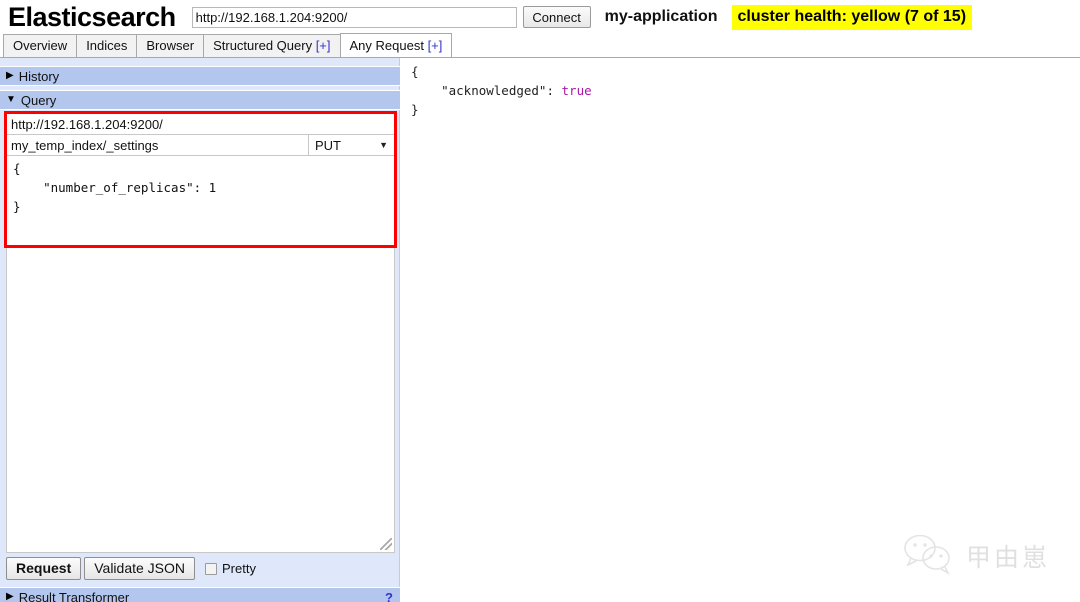 The width and height of the screenshot is (1080, 602). Describe the element at coordinates (200, 594) in the screenshot. I see `section-result-transformer: ▶ Result Transformer ?` at that location.